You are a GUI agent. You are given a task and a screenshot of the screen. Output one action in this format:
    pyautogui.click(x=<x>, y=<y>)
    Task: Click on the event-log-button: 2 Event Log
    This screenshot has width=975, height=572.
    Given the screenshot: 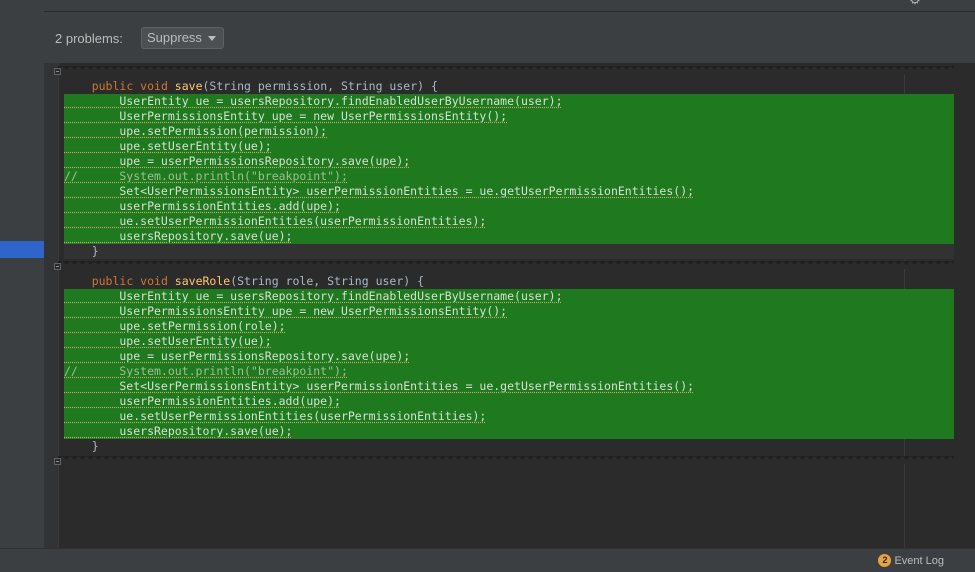 What is the action you would take?
    pyautogui.click(x=911, y=561)
    